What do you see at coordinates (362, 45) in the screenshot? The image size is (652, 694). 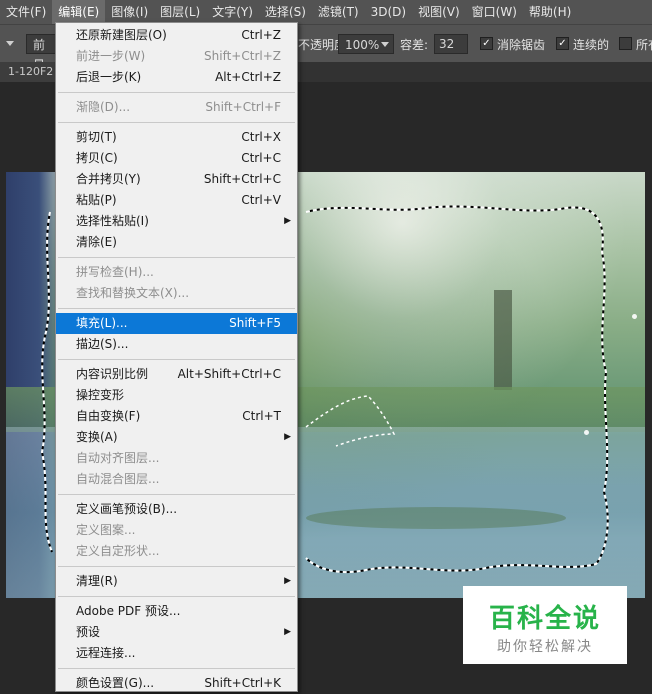 I see `opacity-value: 100%` at bounding box center [362, 45].